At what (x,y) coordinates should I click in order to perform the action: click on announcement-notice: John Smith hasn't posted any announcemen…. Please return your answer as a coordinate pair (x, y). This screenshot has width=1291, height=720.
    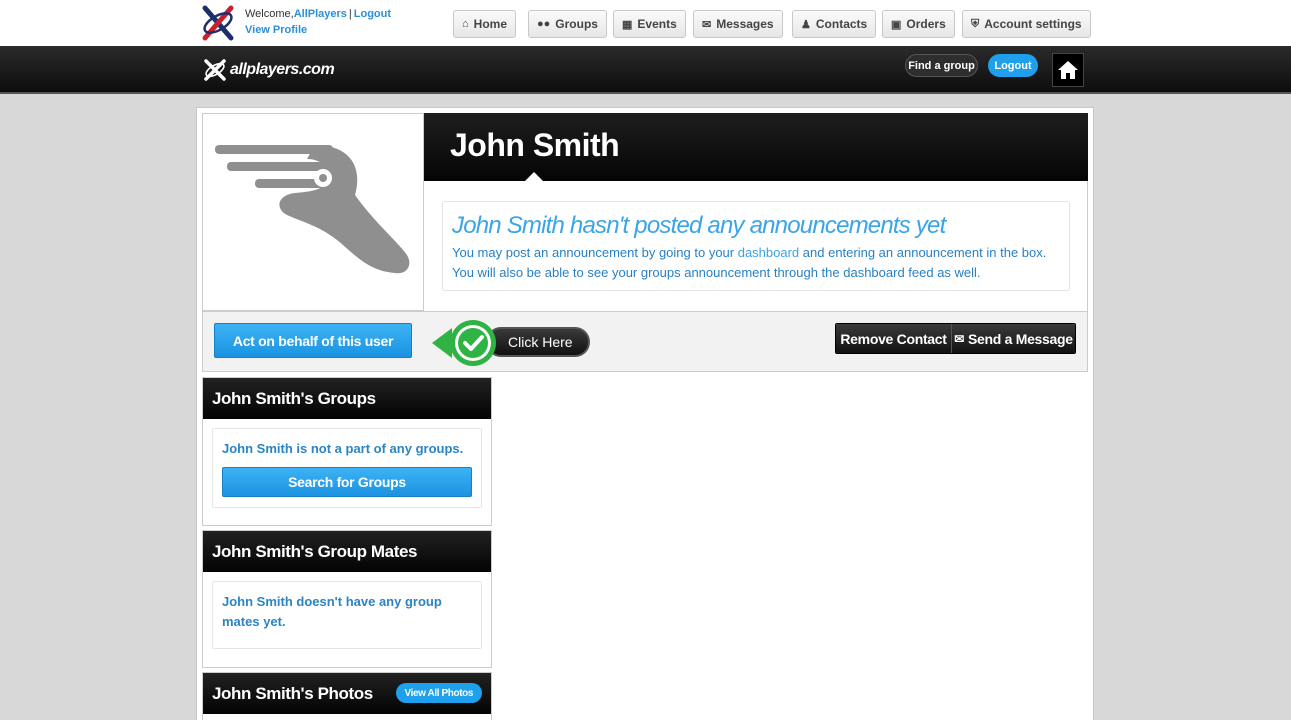
    Looking at the image, I should click on (756, 246).